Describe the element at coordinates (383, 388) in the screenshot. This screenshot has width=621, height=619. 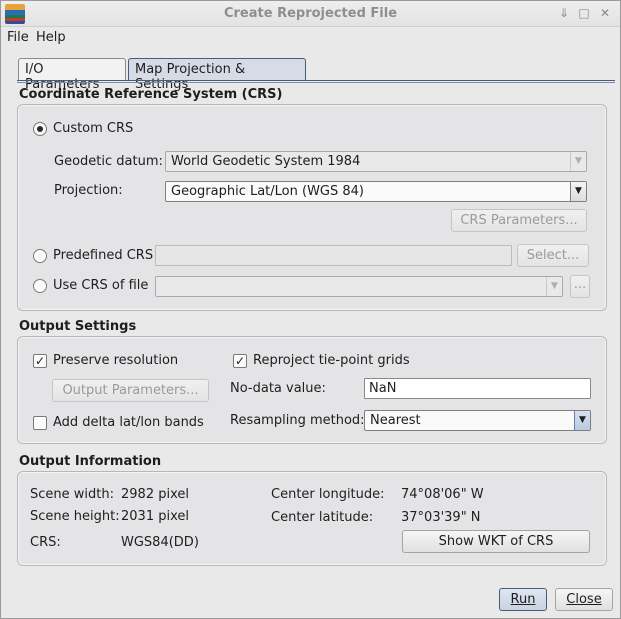
I see `no-data-value: NaN` at that location.